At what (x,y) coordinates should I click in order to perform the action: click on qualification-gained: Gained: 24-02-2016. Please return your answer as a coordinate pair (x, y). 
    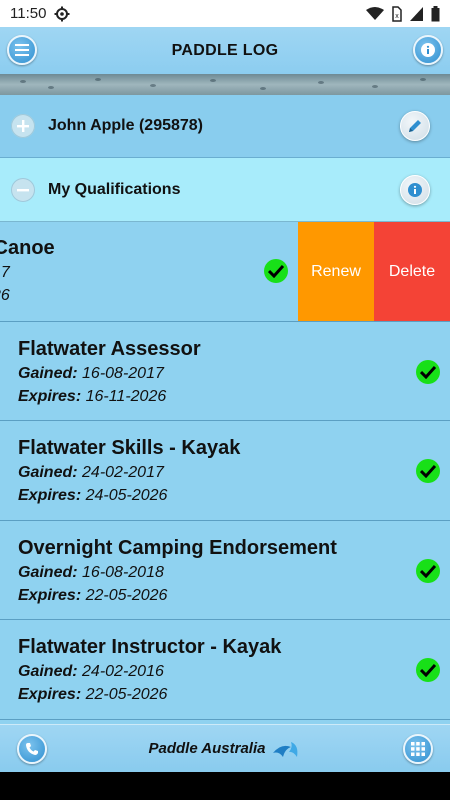
    Looking at the image, I should click on (91, 671).